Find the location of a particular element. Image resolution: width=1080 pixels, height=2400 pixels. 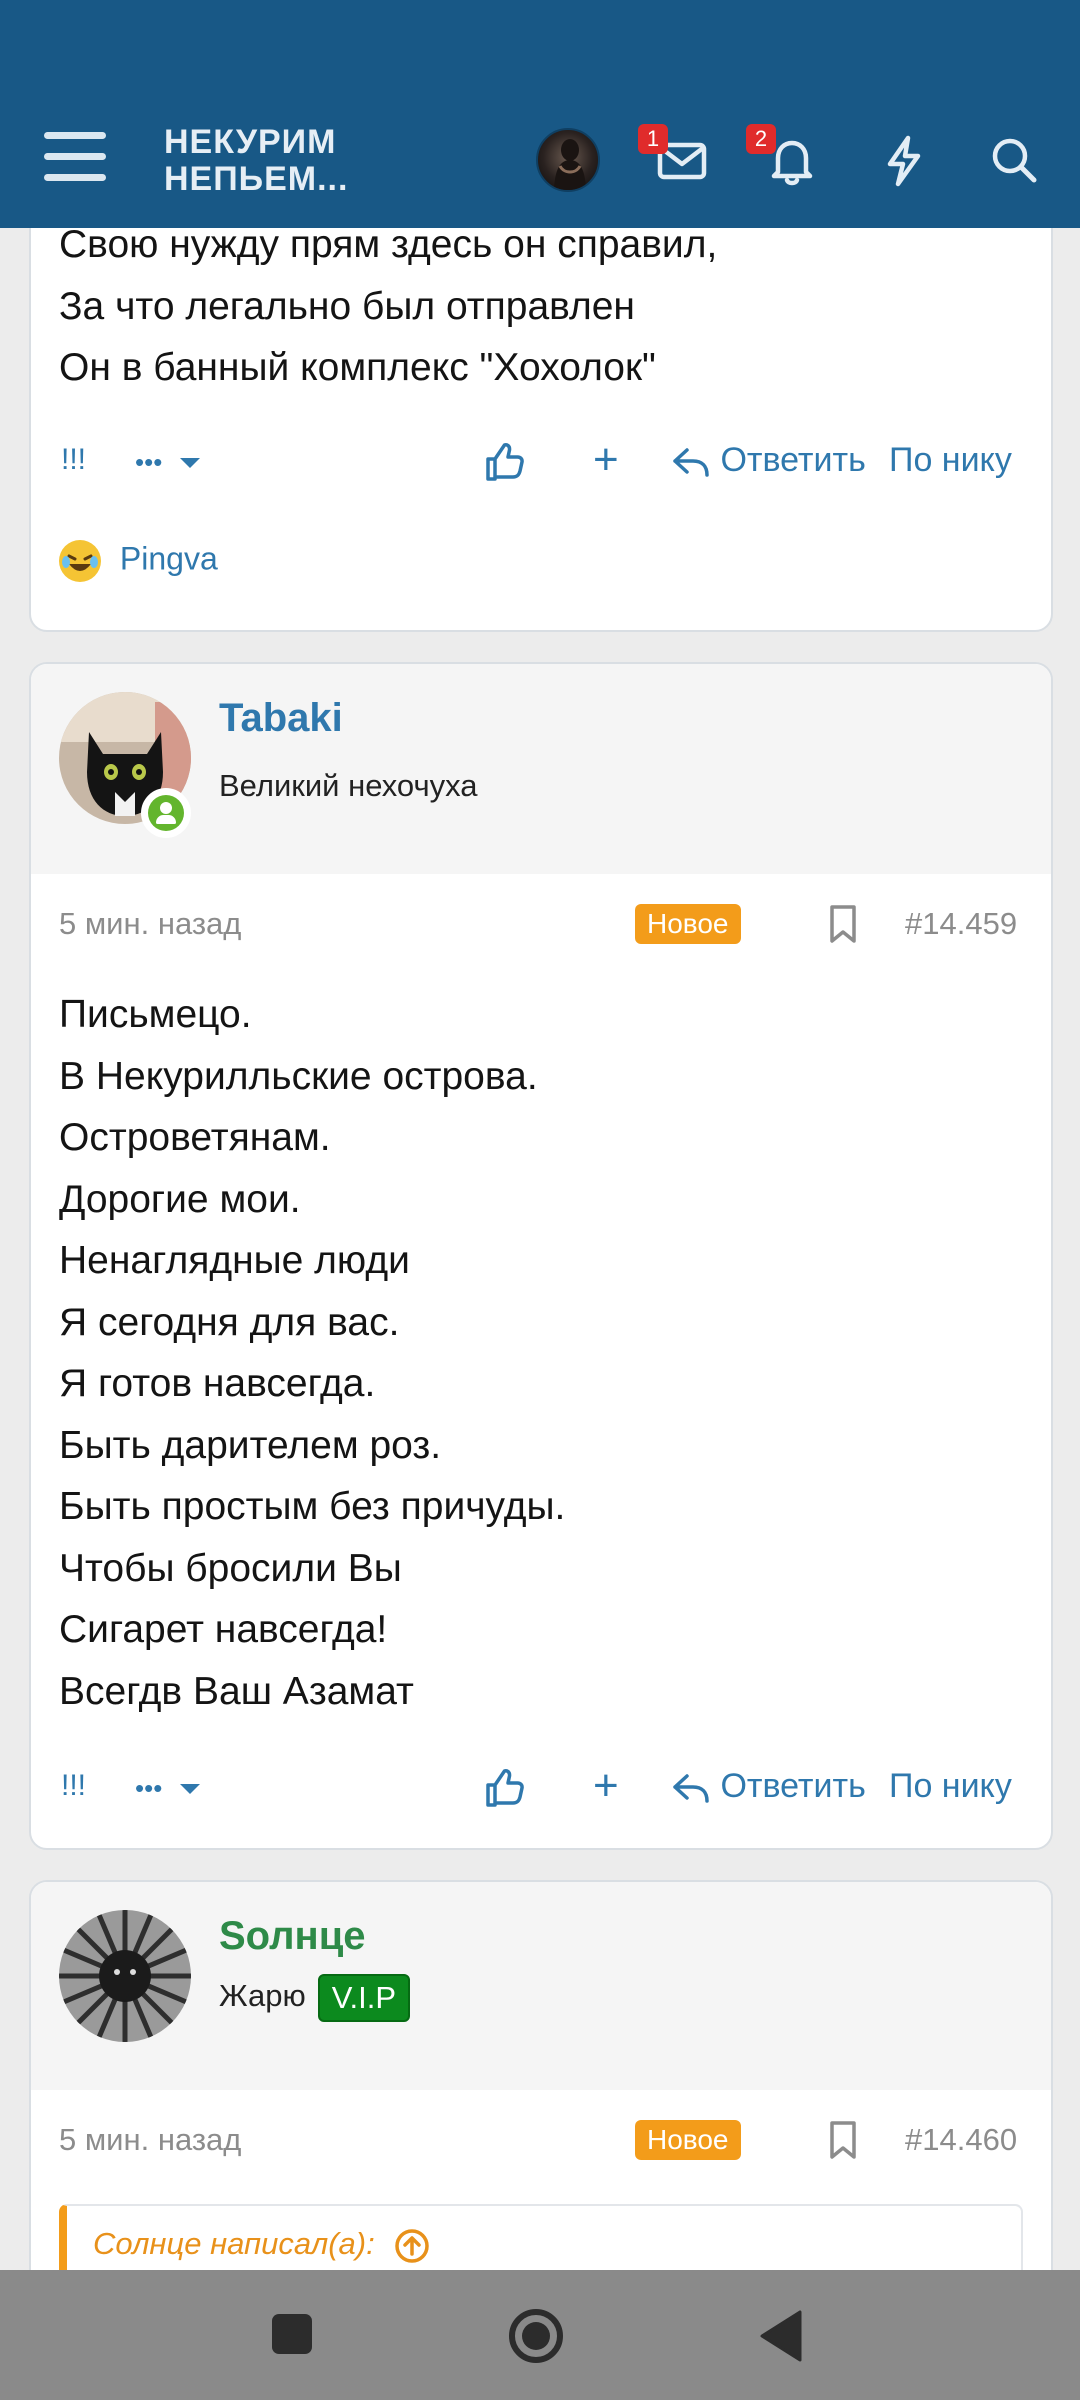

logo-line1: НЕКУРИМ is located at coordinates (250, 142).